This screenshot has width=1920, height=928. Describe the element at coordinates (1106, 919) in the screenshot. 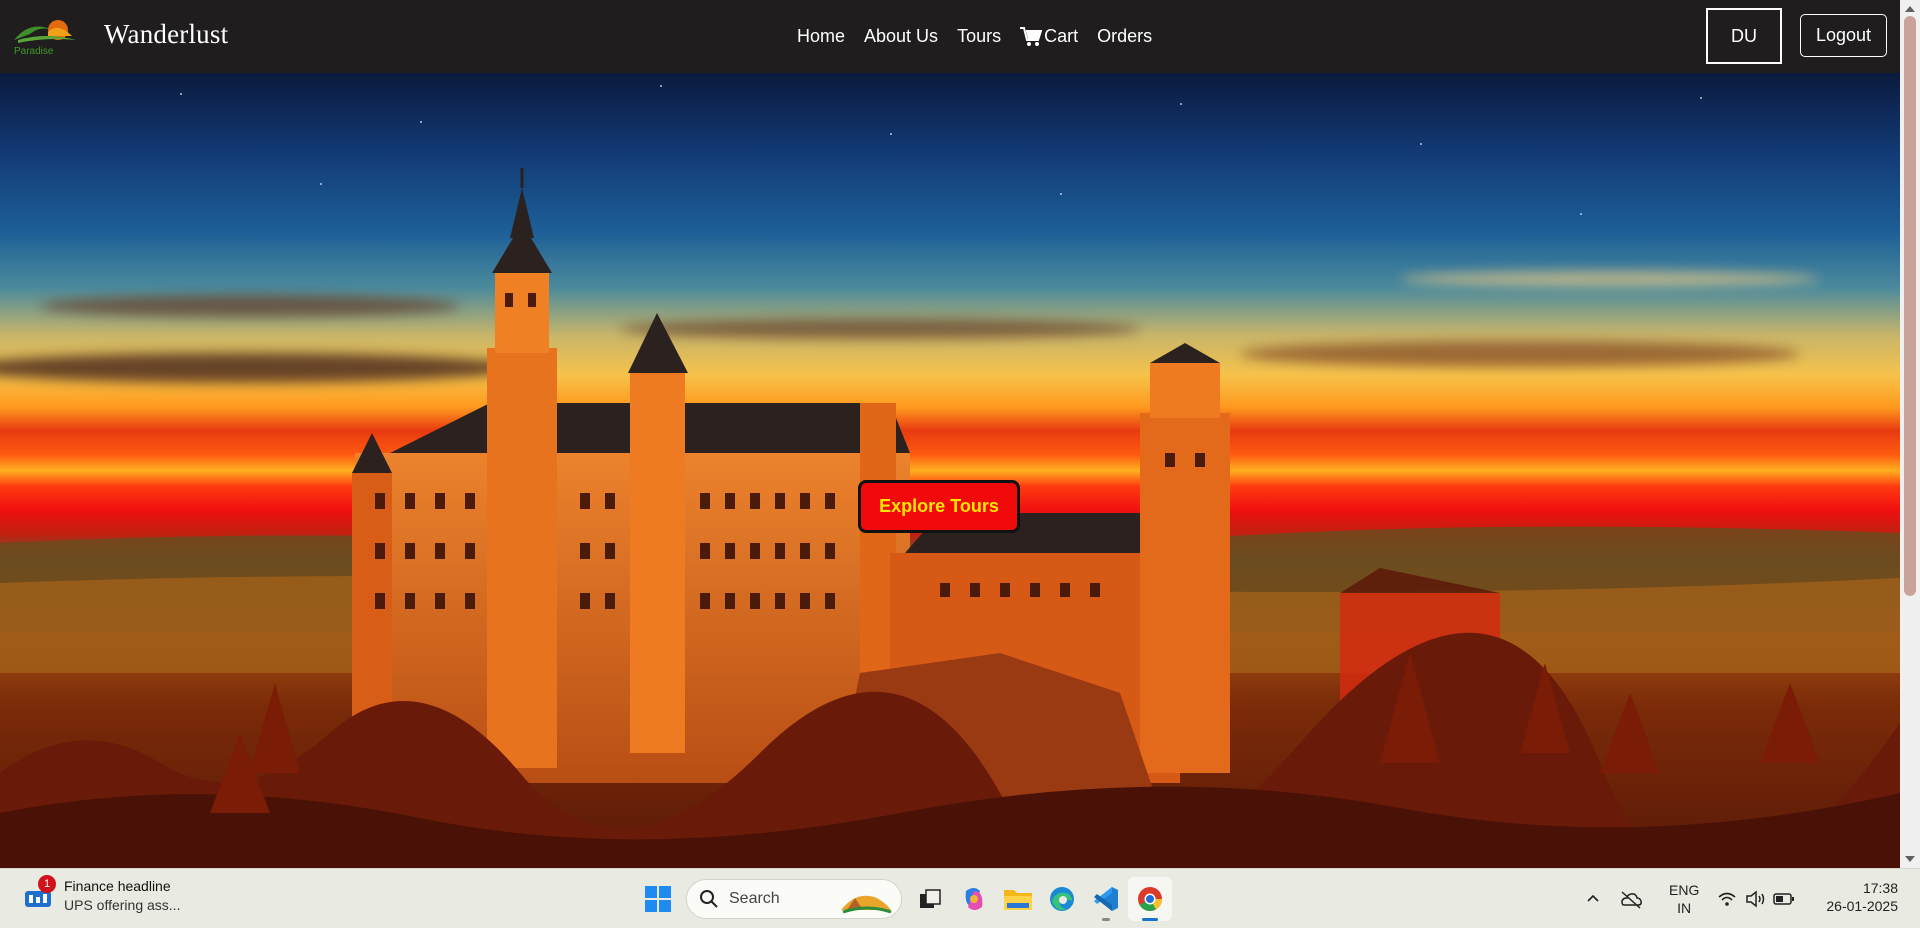

I see `running-indicator` at that location.